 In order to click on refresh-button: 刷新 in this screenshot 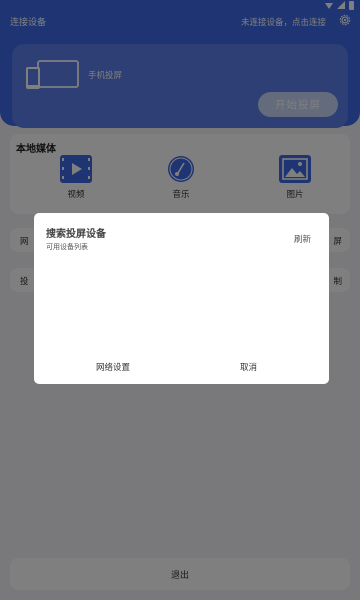, I will do `click(302, 239)`.